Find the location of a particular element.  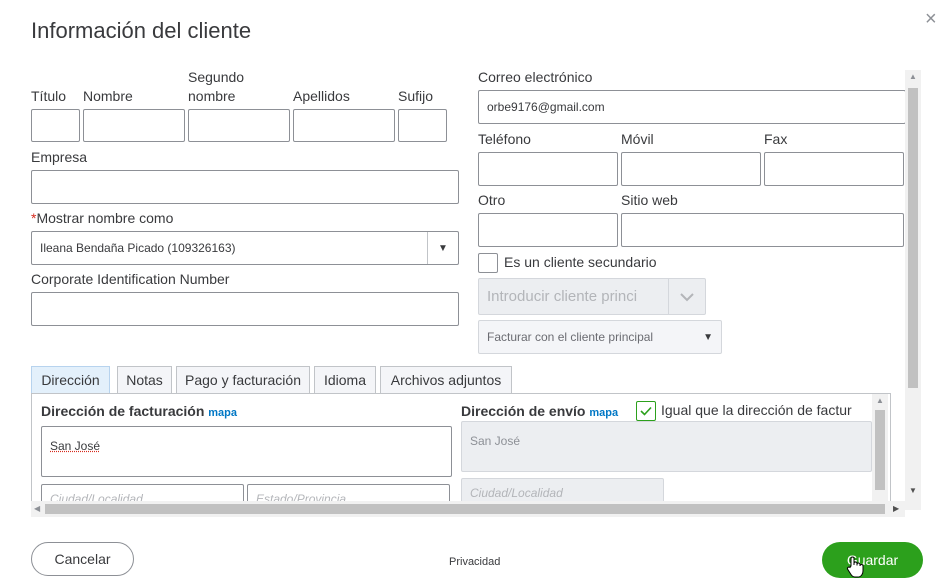

sufijo-label: Sufijo is located at coordinates (416, 96).